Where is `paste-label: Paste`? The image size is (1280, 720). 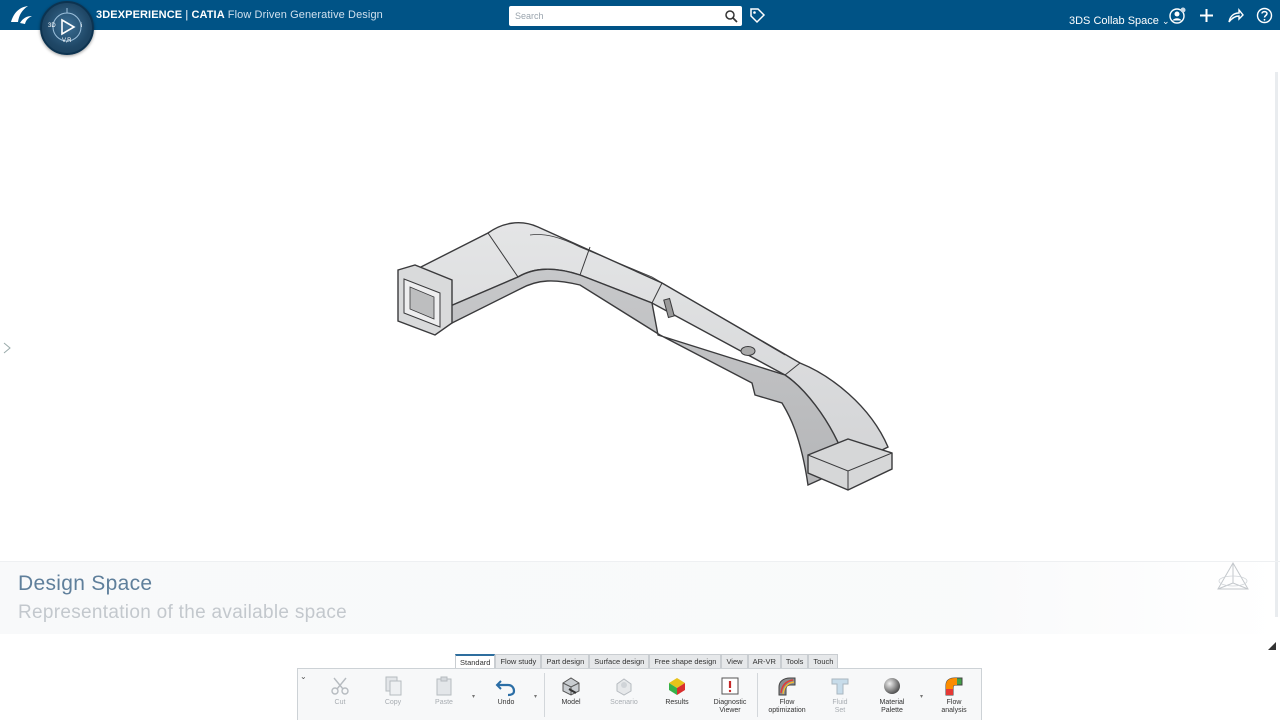
paste-label: Paste is located at coordinates (444, 702).